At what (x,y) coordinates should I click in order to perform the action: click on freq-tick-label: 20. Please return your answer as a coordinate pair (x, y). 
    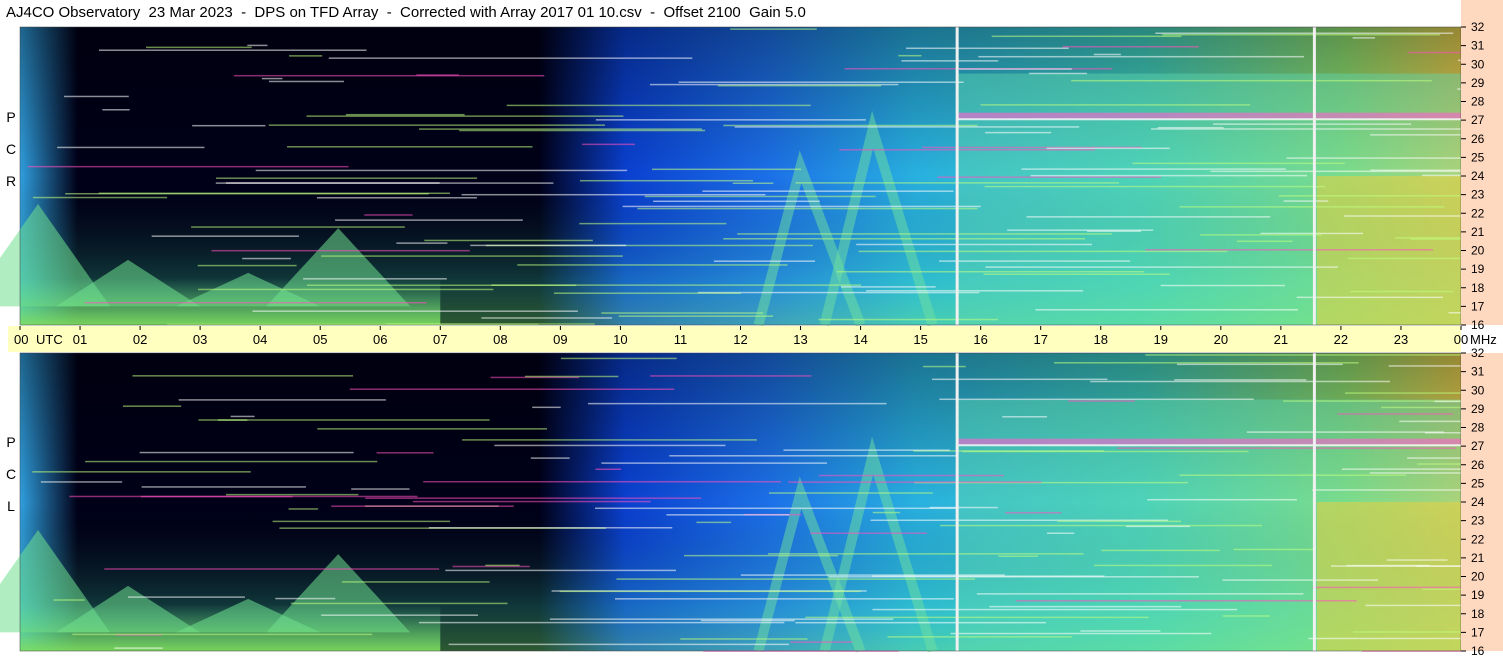
    Looking at the image, I should click on (1478, 577).